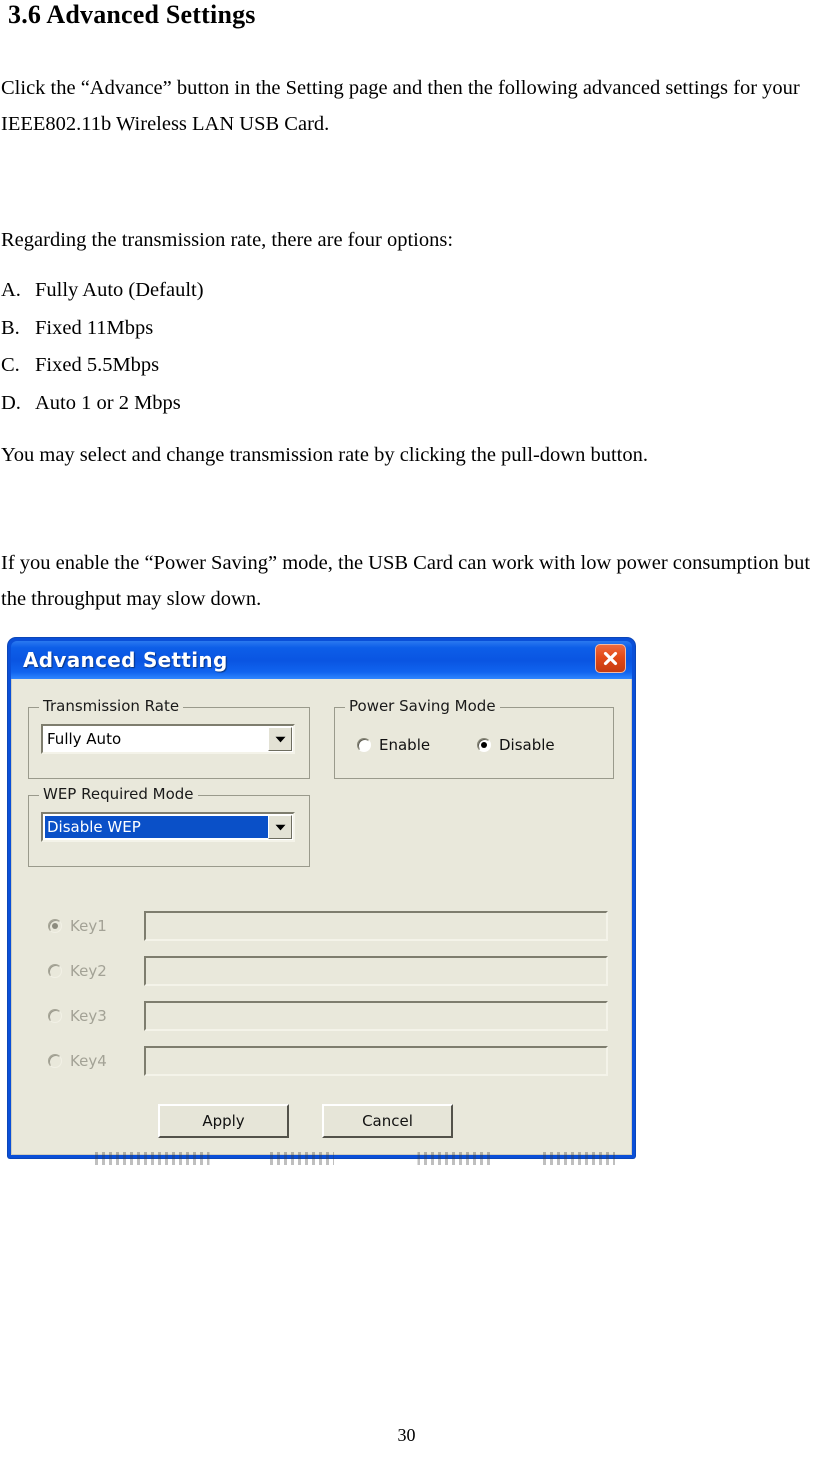  I want to click on wep-key-row: Key4, so click(328, 1061).